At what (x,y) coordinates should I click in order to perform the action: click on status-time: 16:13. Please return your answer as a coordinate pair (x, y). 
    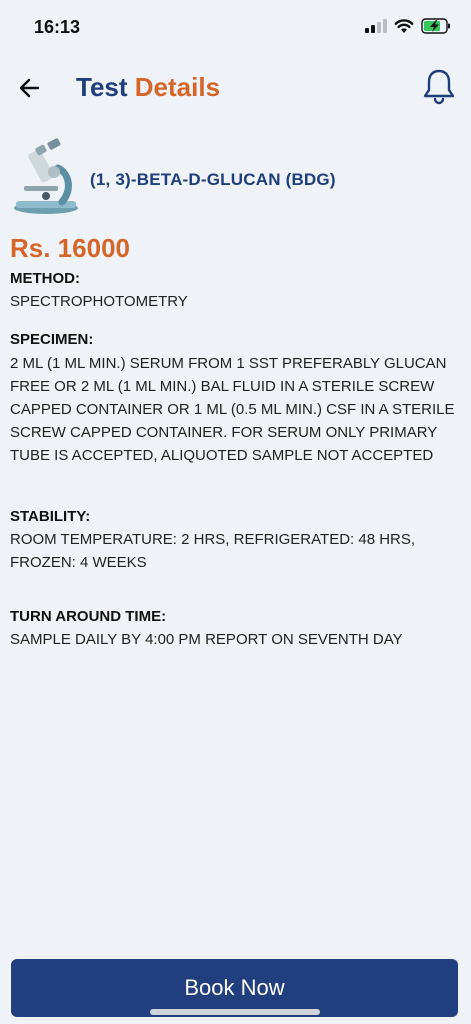
    Looking at the image, I should click on (57, 27).